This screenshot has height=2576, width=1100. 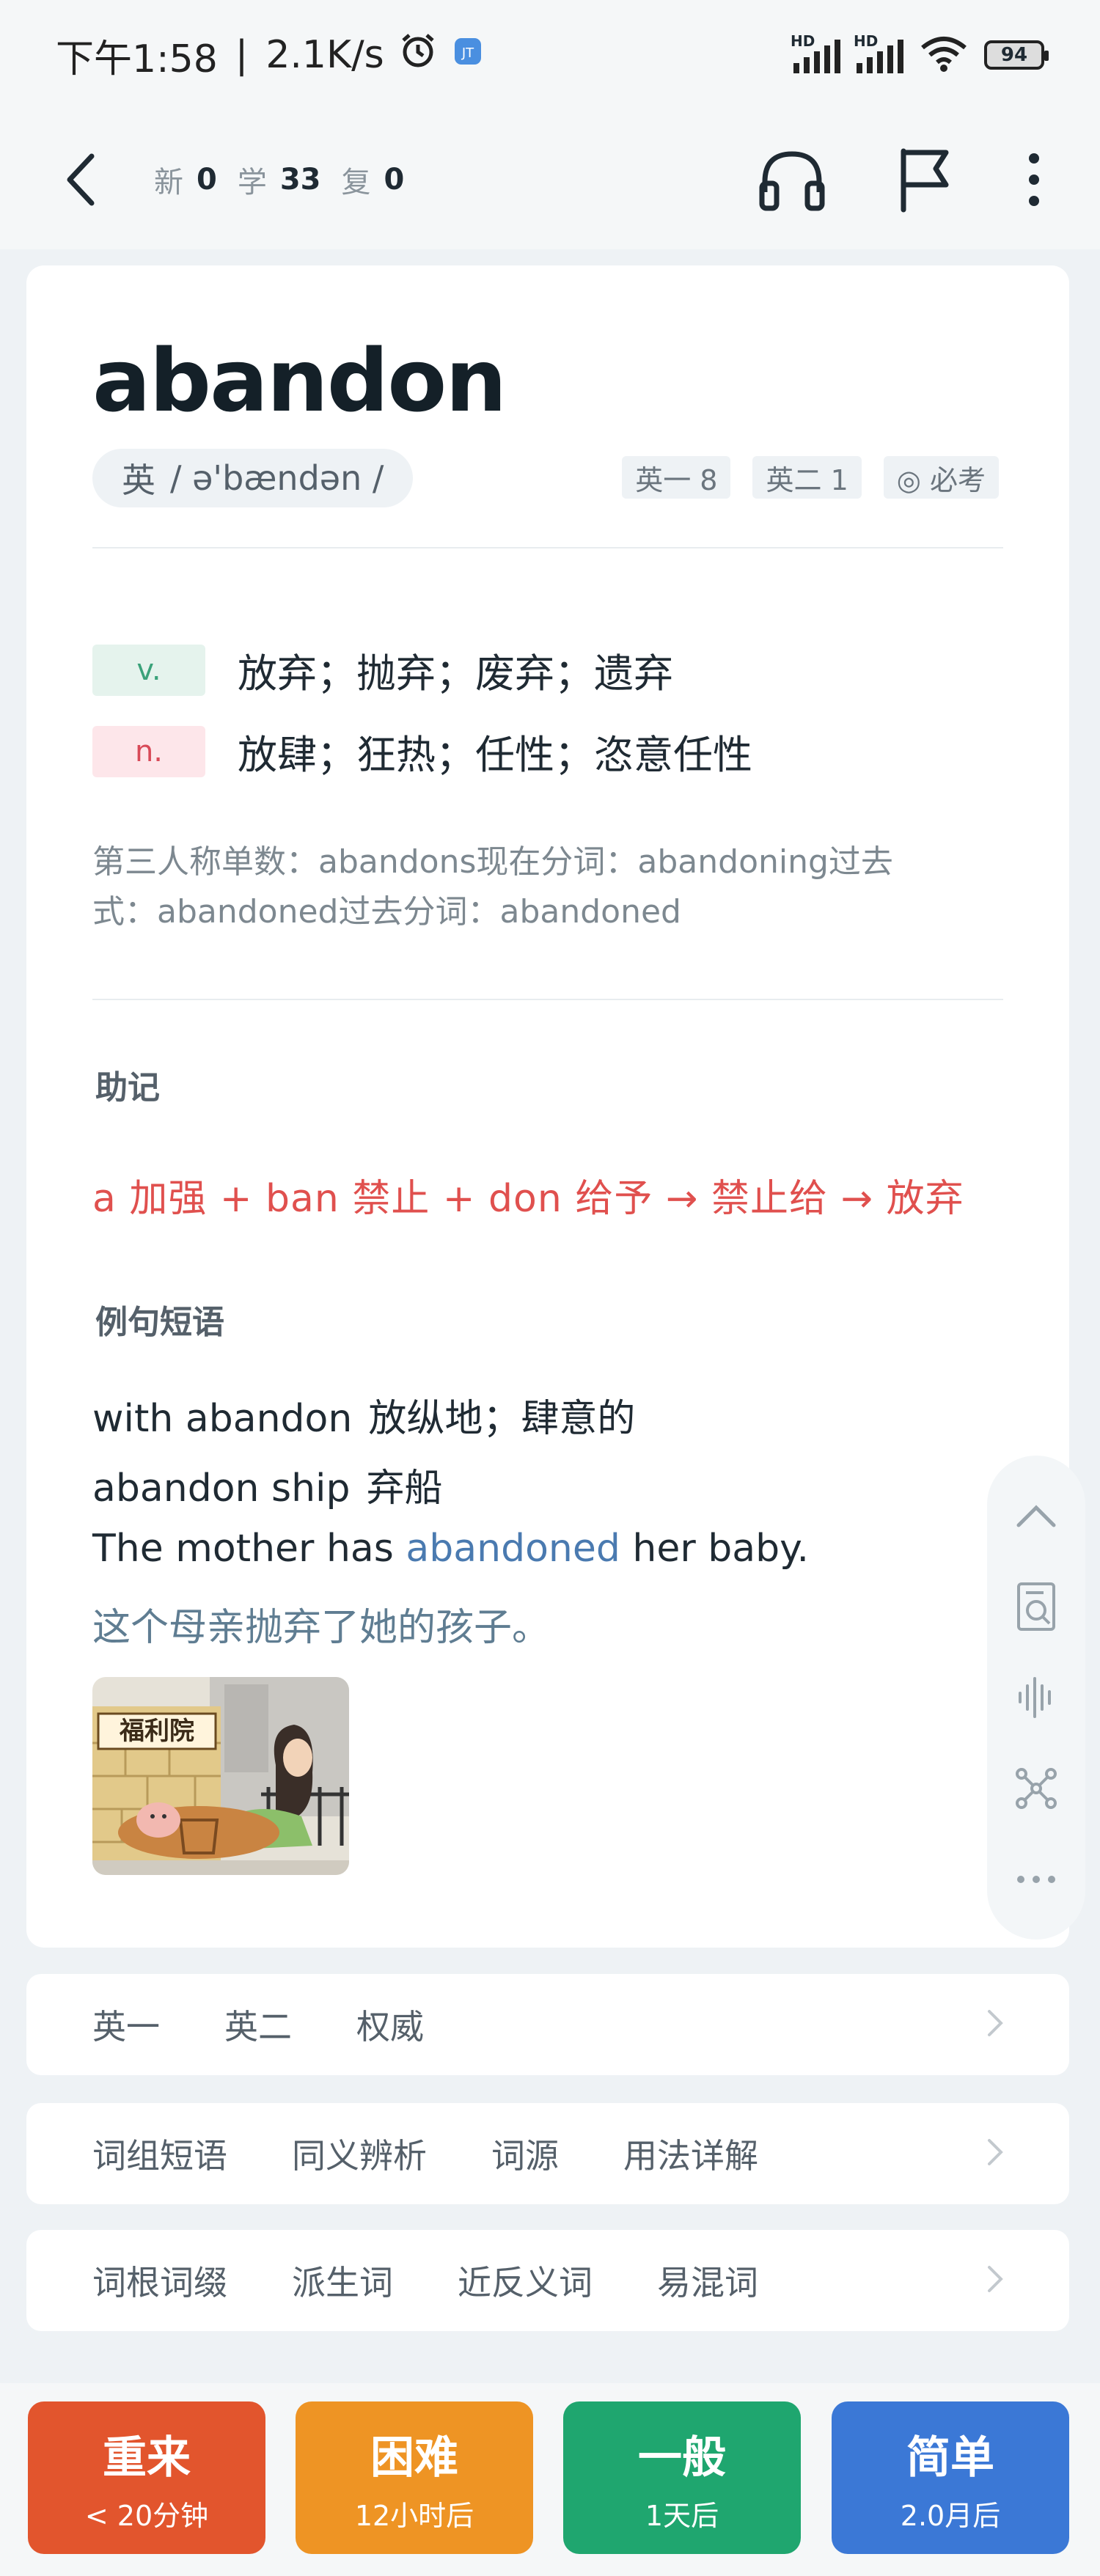 I want to click on network-graph-icon, so click(x=1036, y=1789).